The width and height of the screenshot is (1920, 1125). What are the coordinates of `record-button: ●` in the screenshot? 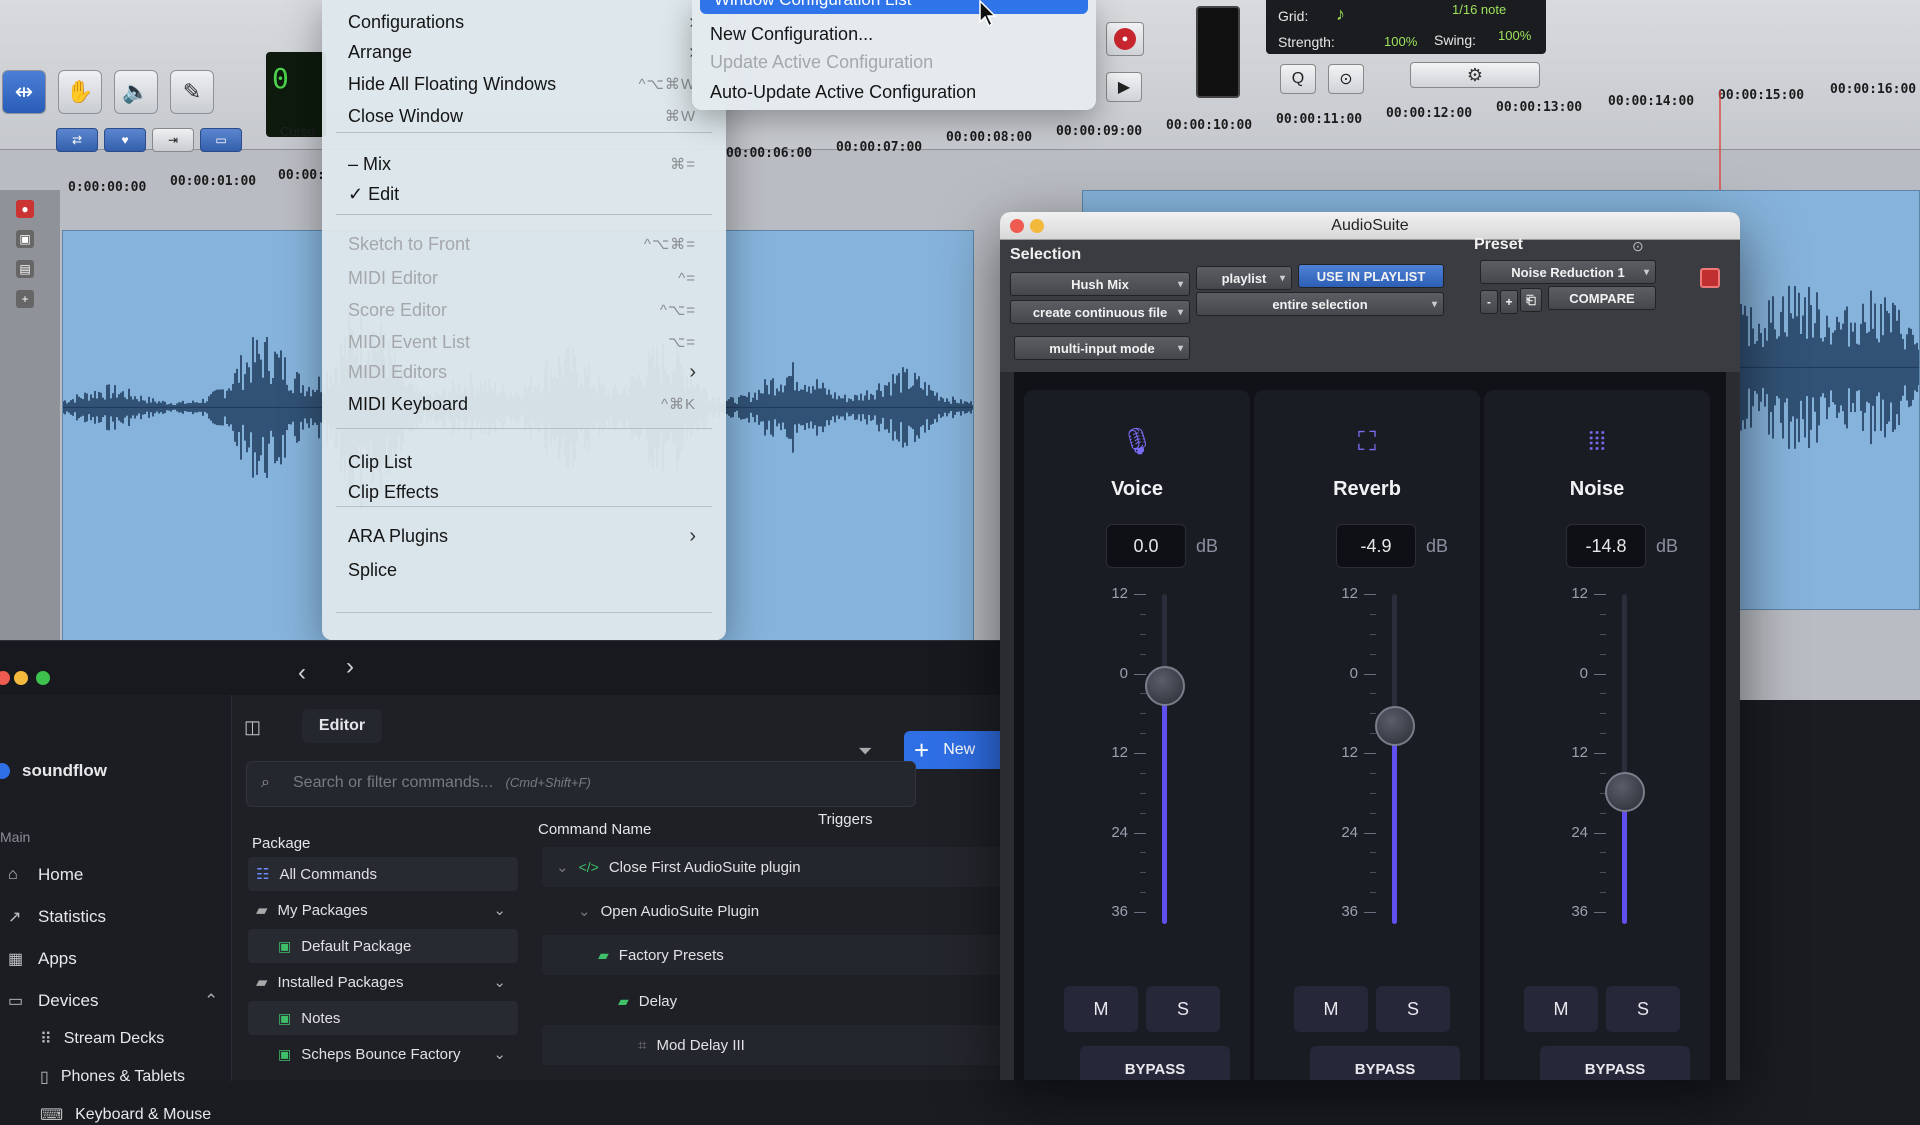 It's located at (1125, 39).